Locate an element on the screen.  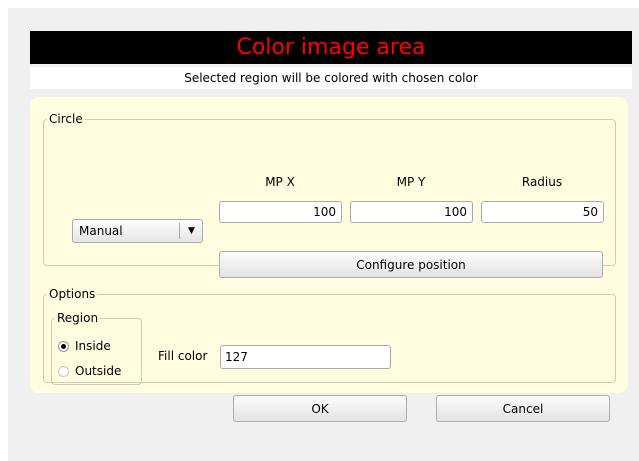
radio-unchecked-icon is located at coordinates (63, 371).